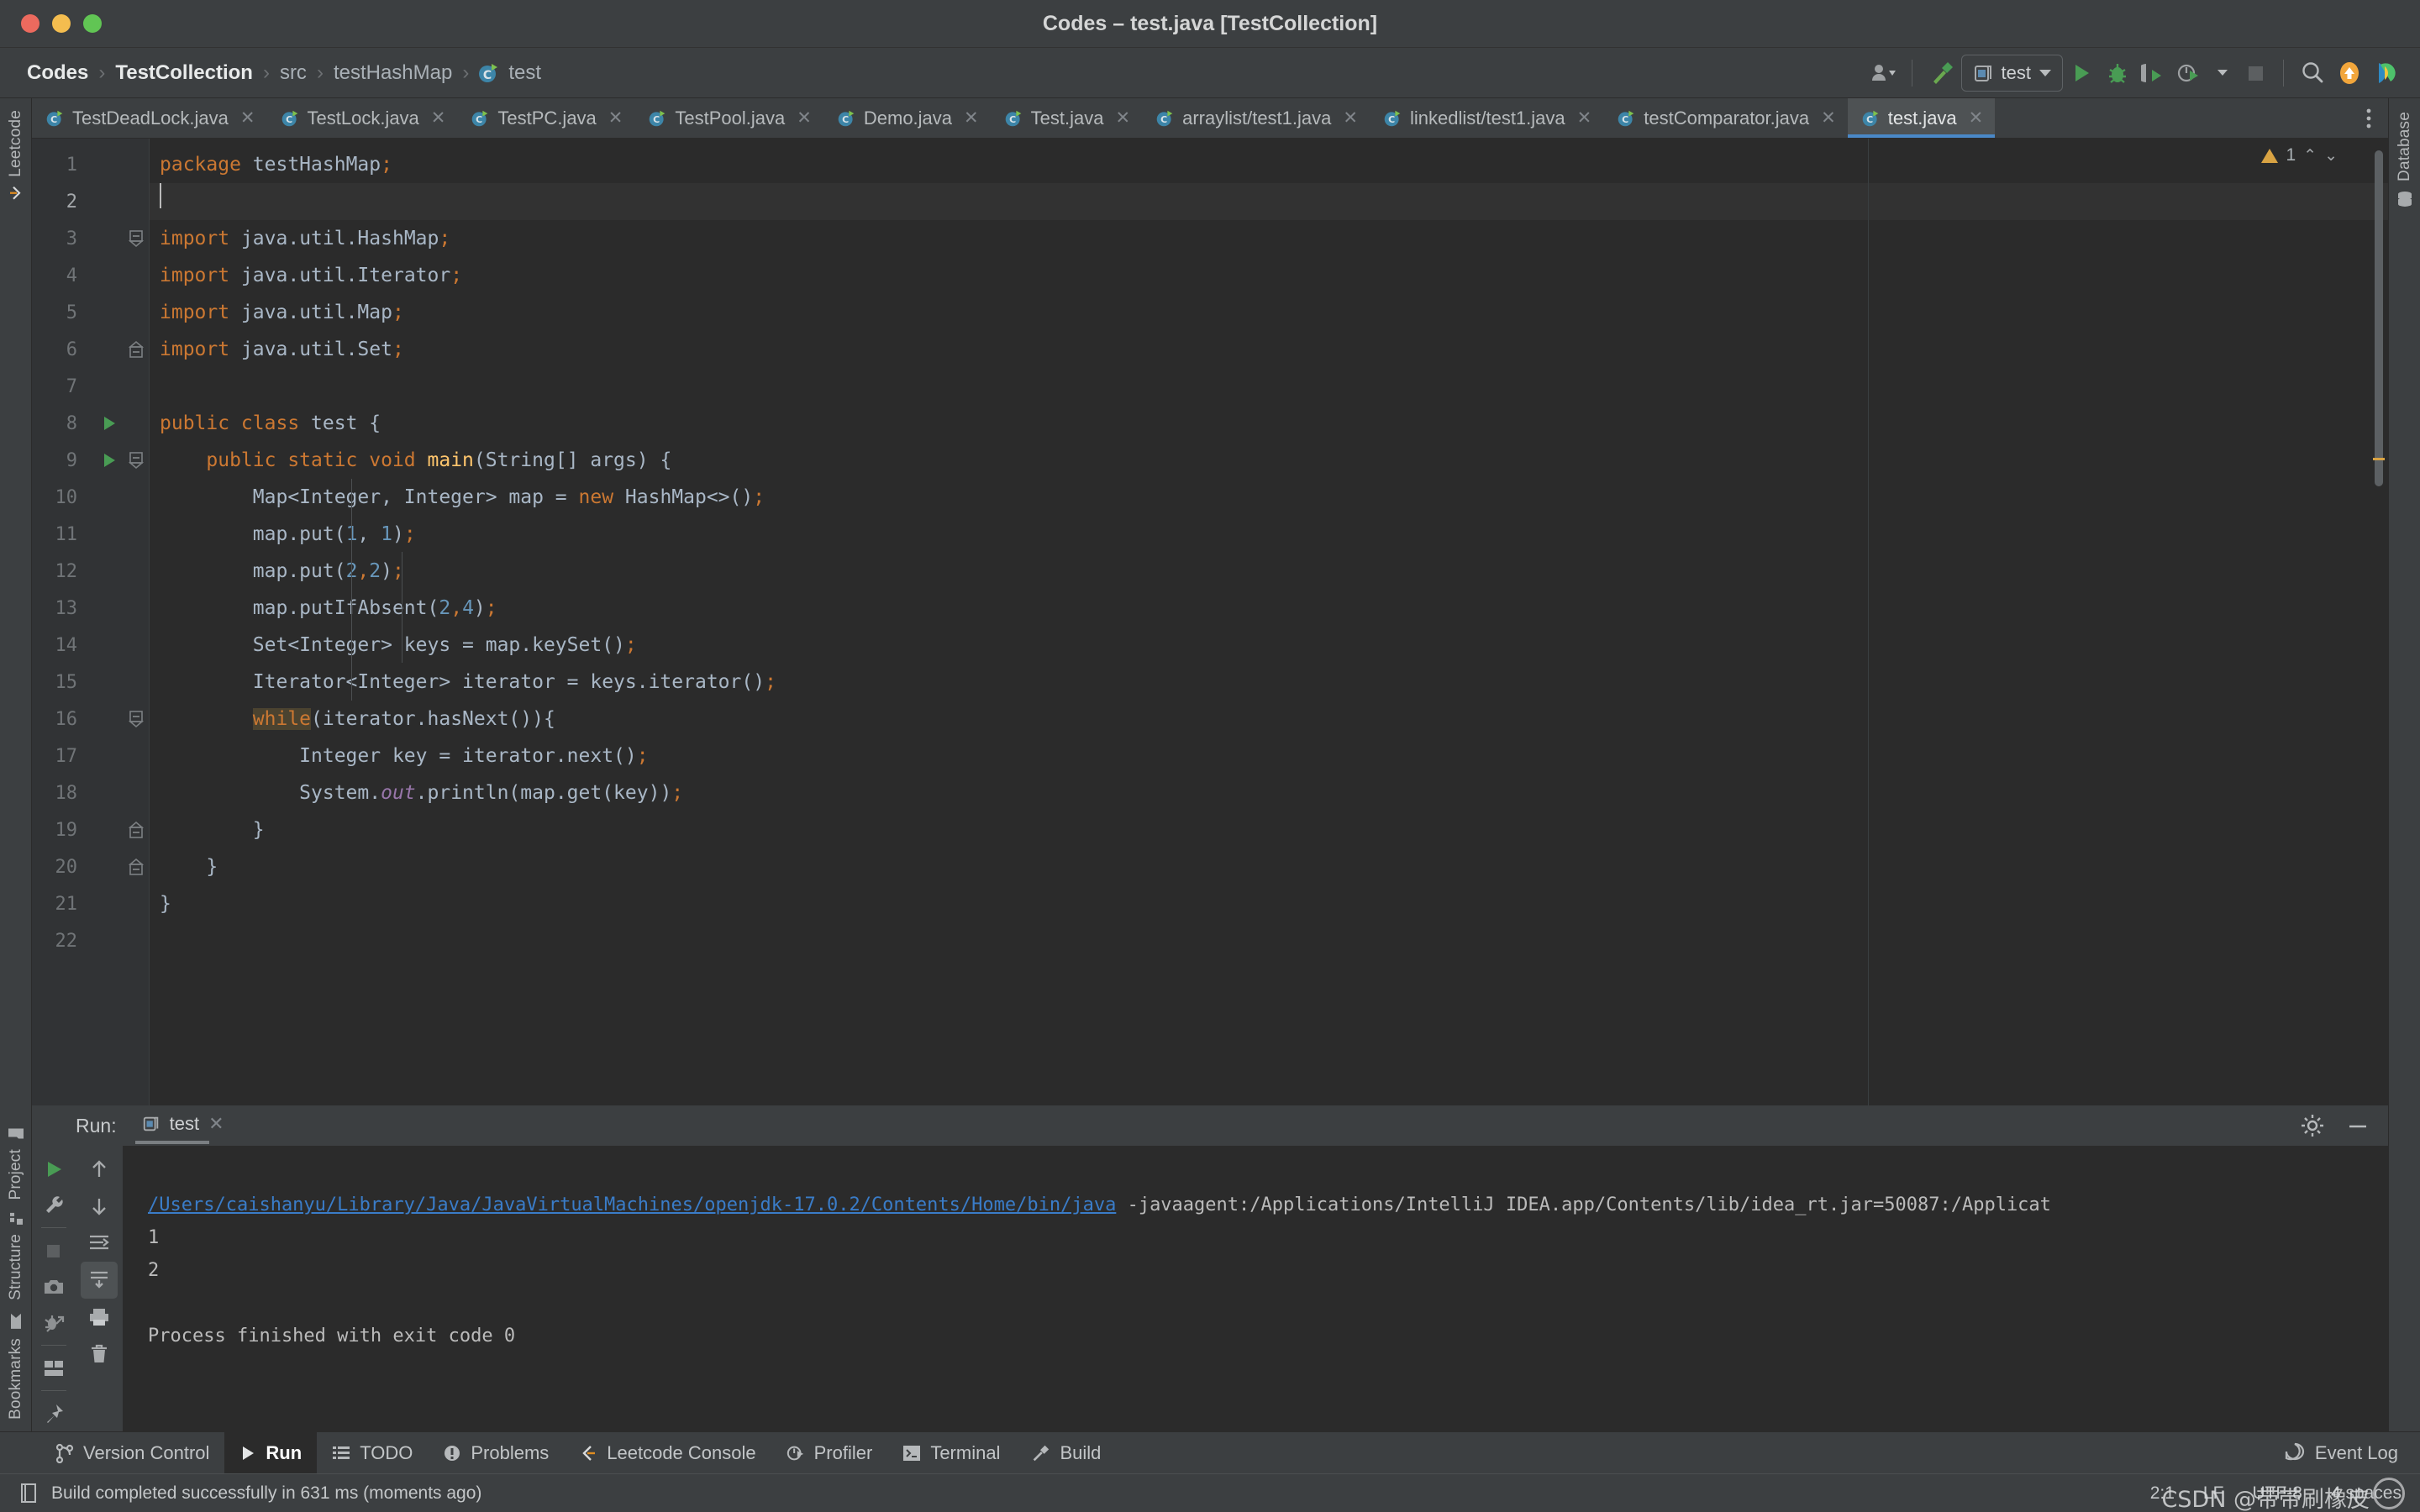 The height and width of the screenshot is (1512, 2420). What do you see at coordinates (2213, 1493) in the screenshot?
I see `line-separator-indicator: LF` at bounding box center [2213, 1493].